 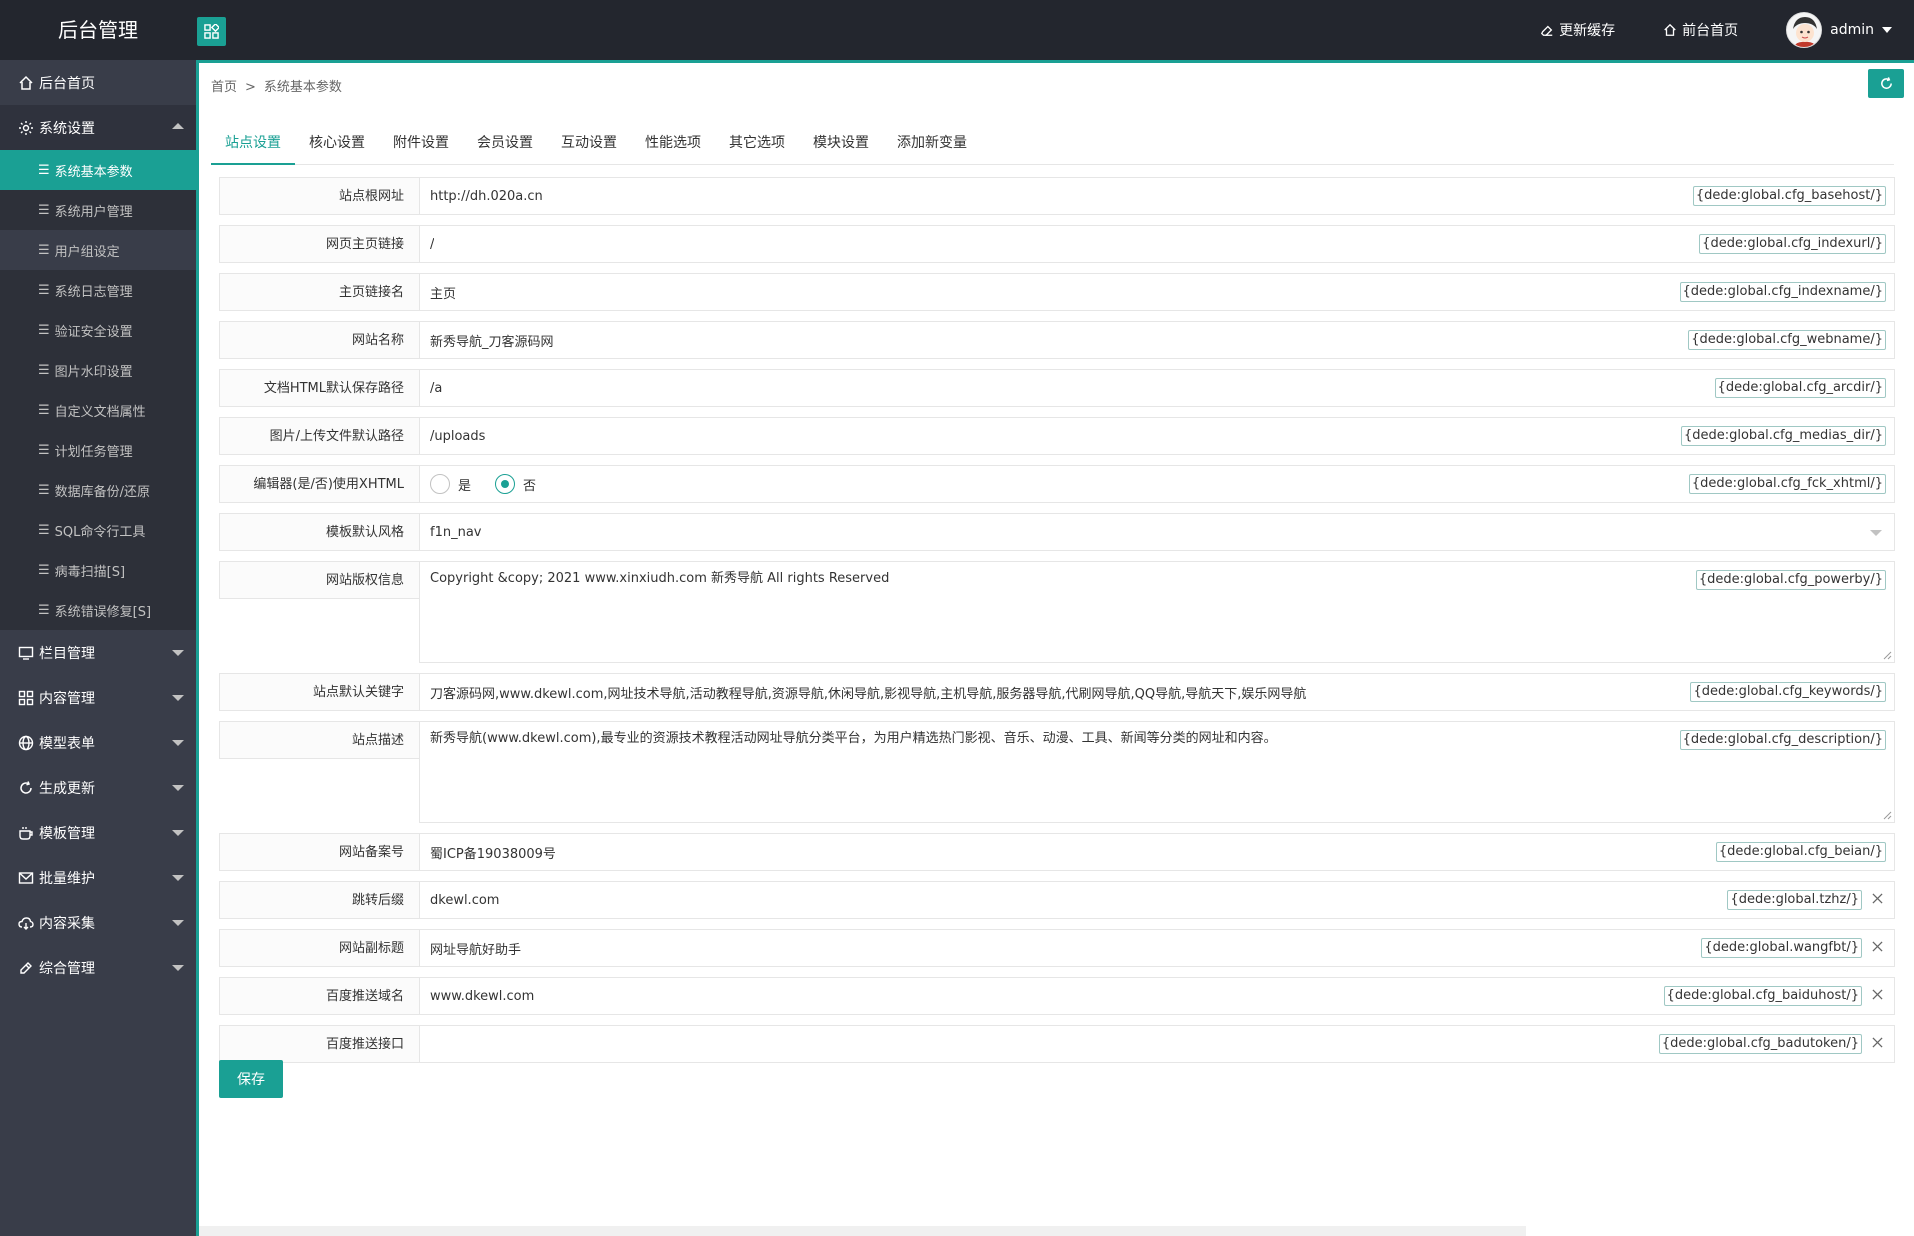 What do you see at coordinates (1852, 30) in the screenshot?
I see `username: admin` at bounding box center [1852, 30].